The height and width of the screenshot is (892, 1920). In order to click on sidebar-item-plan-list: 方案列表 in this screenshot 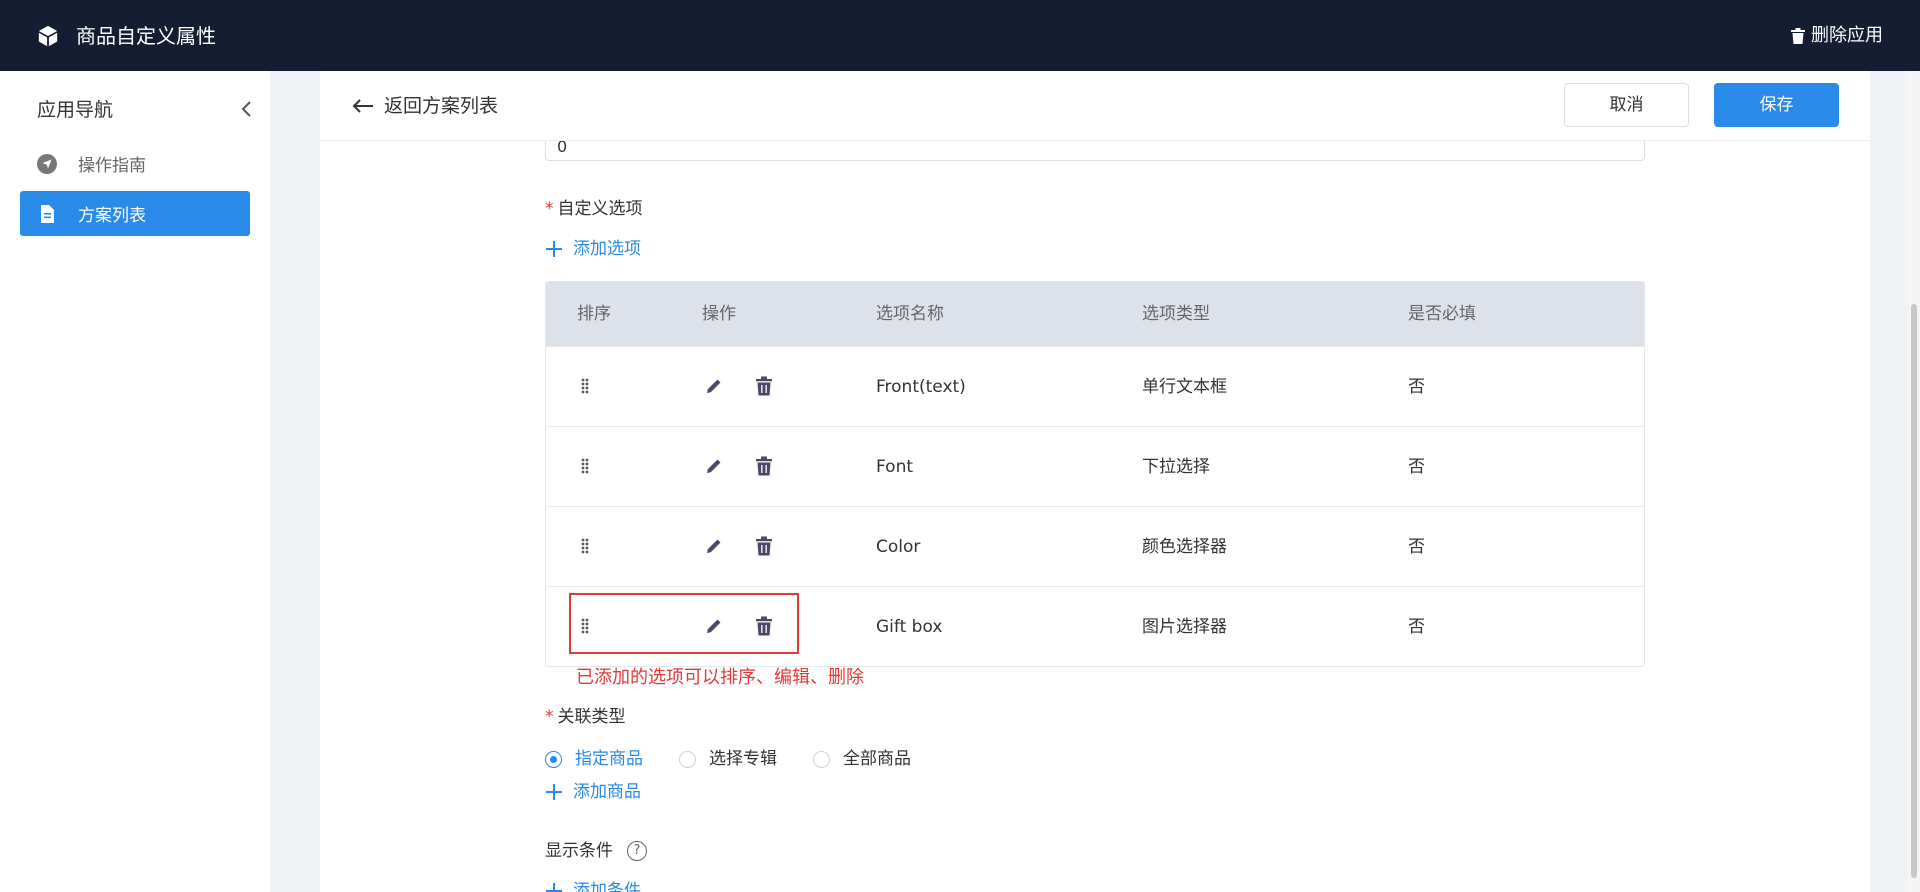, I will do `click(135, 213)`.